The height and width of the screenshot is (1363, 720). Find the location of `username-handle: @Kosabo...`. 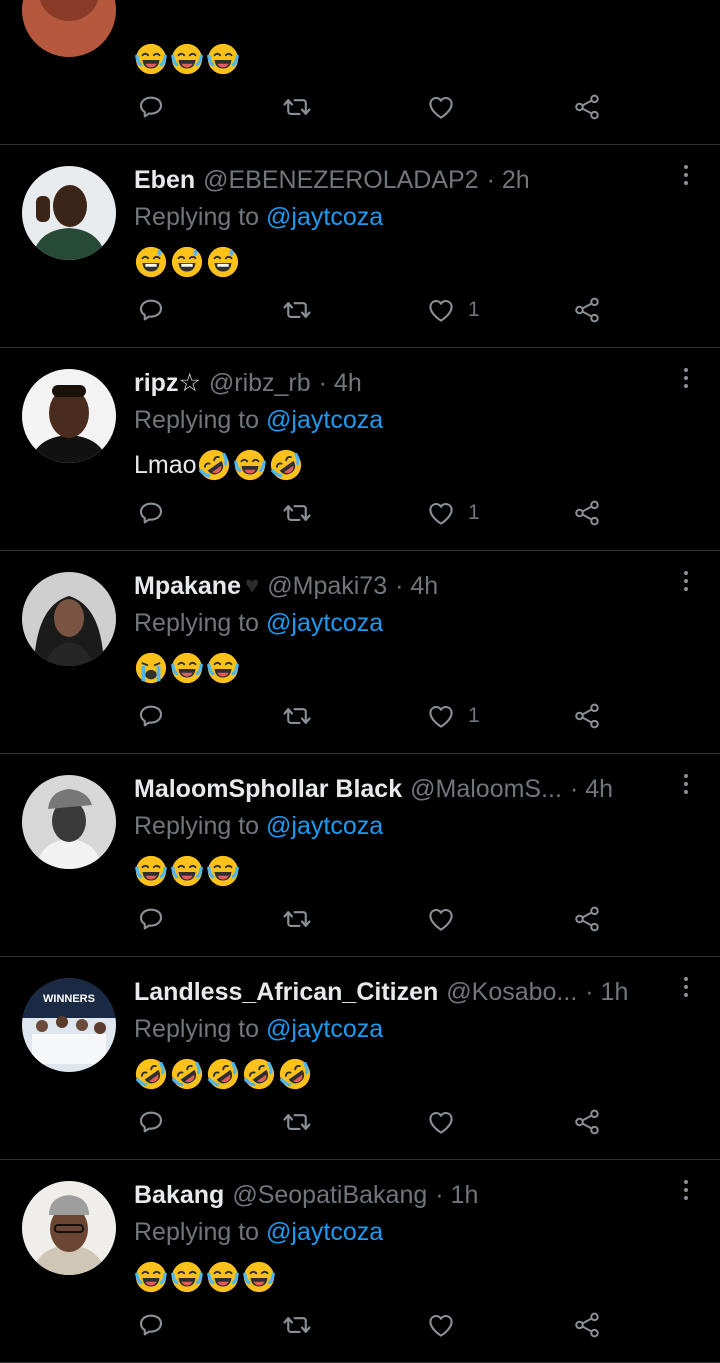

username-handle: @Kosabo... is located at coordinates (511, 992).